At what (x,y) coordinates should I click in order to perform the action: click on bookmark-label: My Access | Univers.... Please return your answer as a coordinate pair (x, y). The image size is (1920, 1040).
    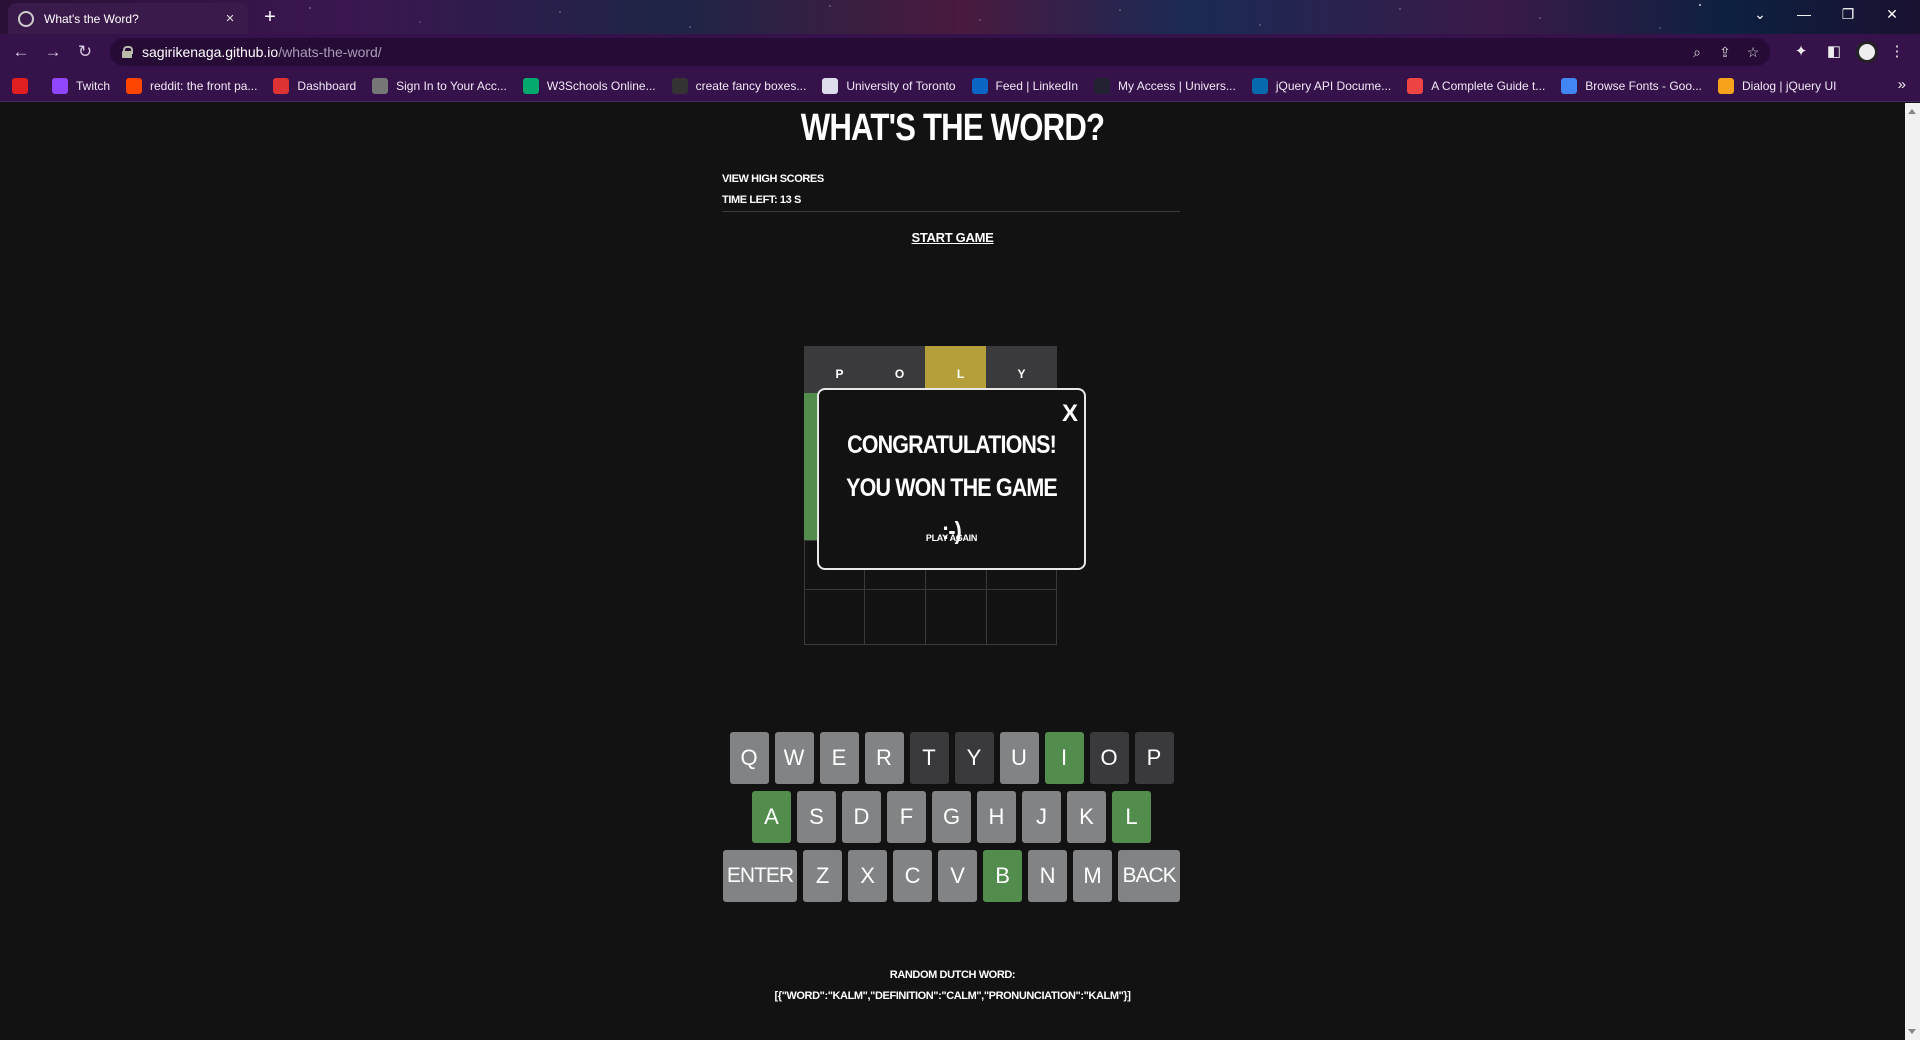
    Looking at the image, I should click on (1177, 85).